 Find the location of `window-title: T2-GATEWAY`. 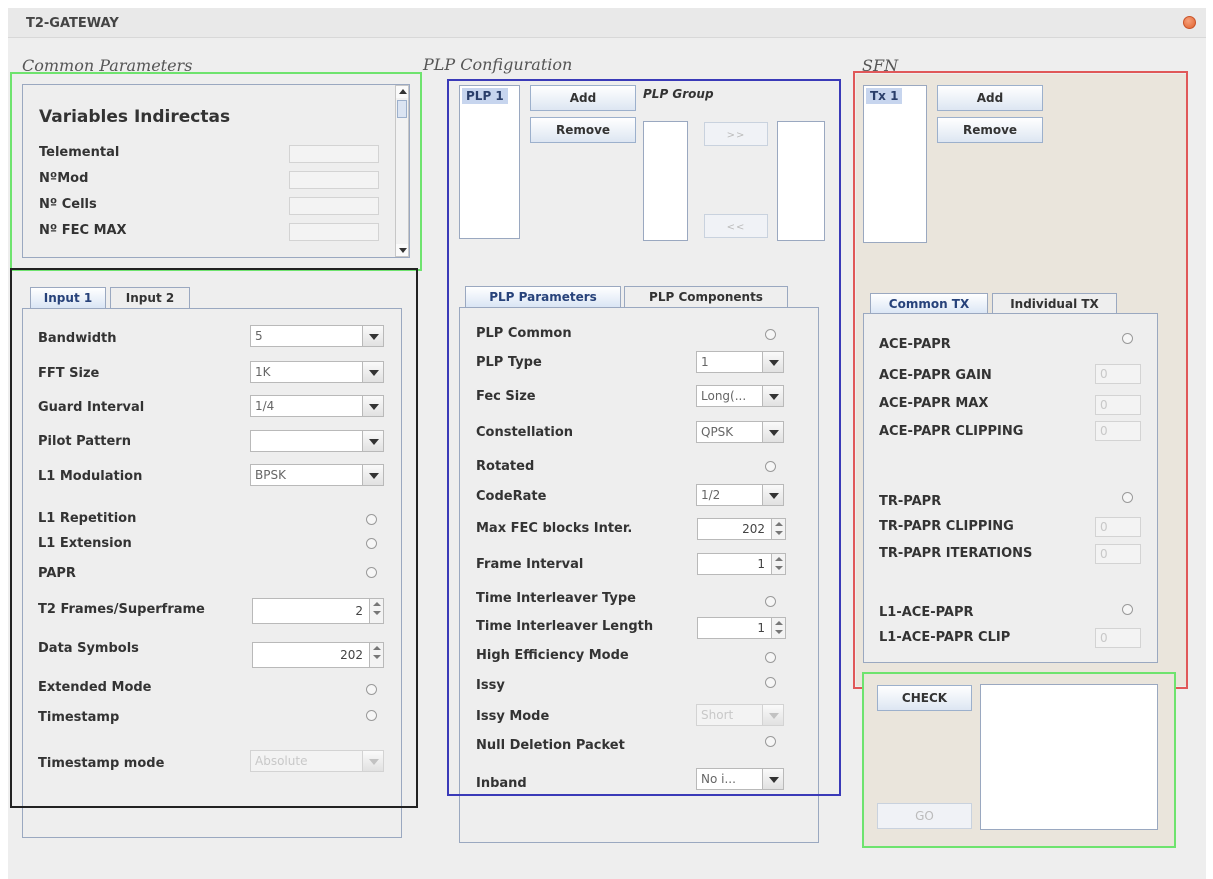

window-title: T2-GATEWAY is located at coordinates (72, 23).